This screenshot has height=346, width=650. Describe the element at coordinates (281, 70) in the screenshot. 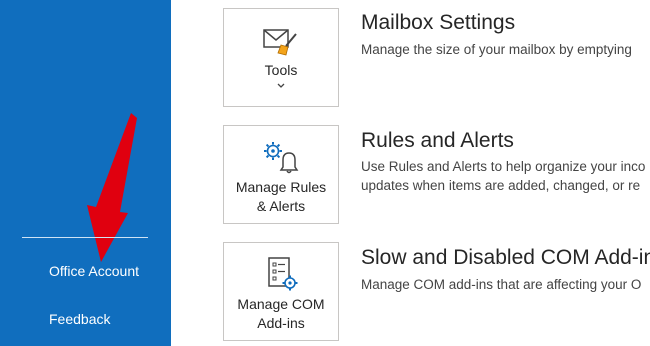

I see `tools-label: Tools` at that location.